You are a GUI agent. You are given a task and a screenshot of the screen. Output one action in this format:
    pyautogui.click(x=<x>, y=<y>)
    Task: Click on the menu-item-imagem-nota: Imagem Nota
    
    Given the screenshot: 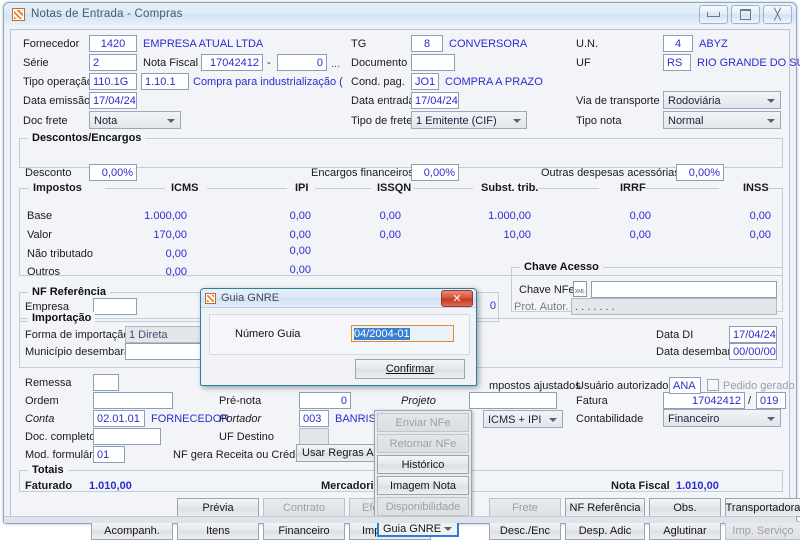 What is the action you would take?
    pyautogui.click(x=423, y=485)
    